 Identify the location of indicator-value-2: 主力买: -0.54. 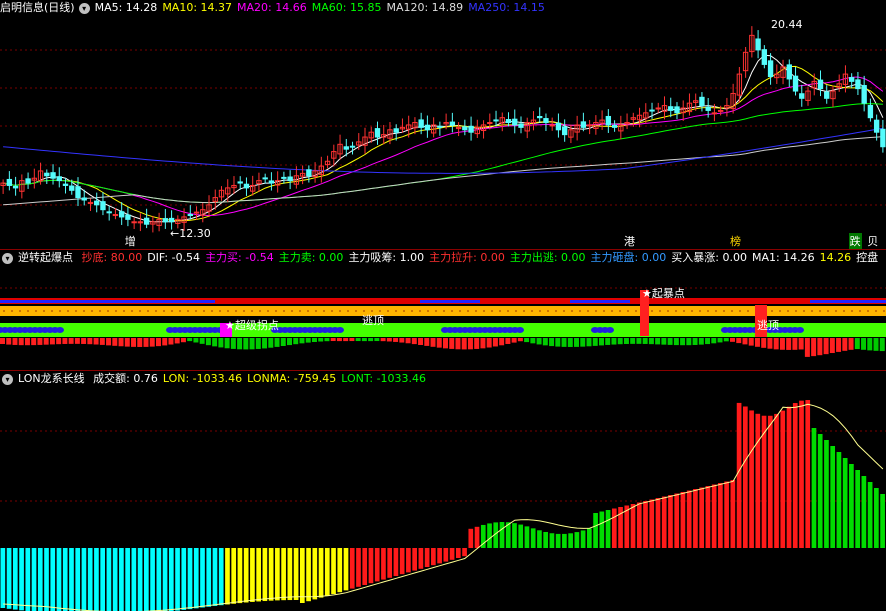
(239, 257).